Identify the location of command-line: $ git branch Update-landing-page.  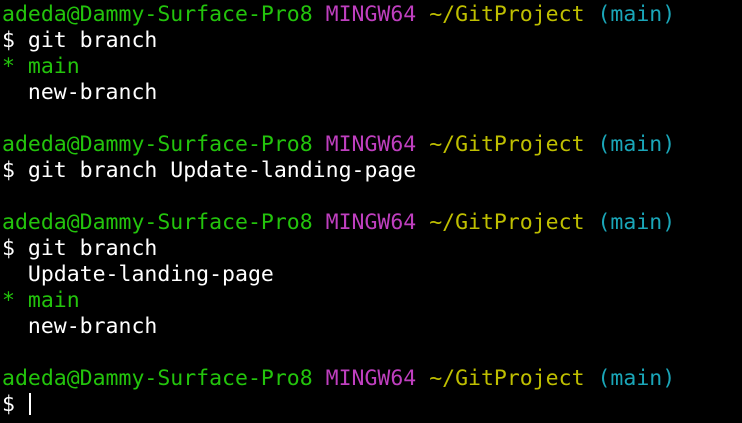
(372, 171).